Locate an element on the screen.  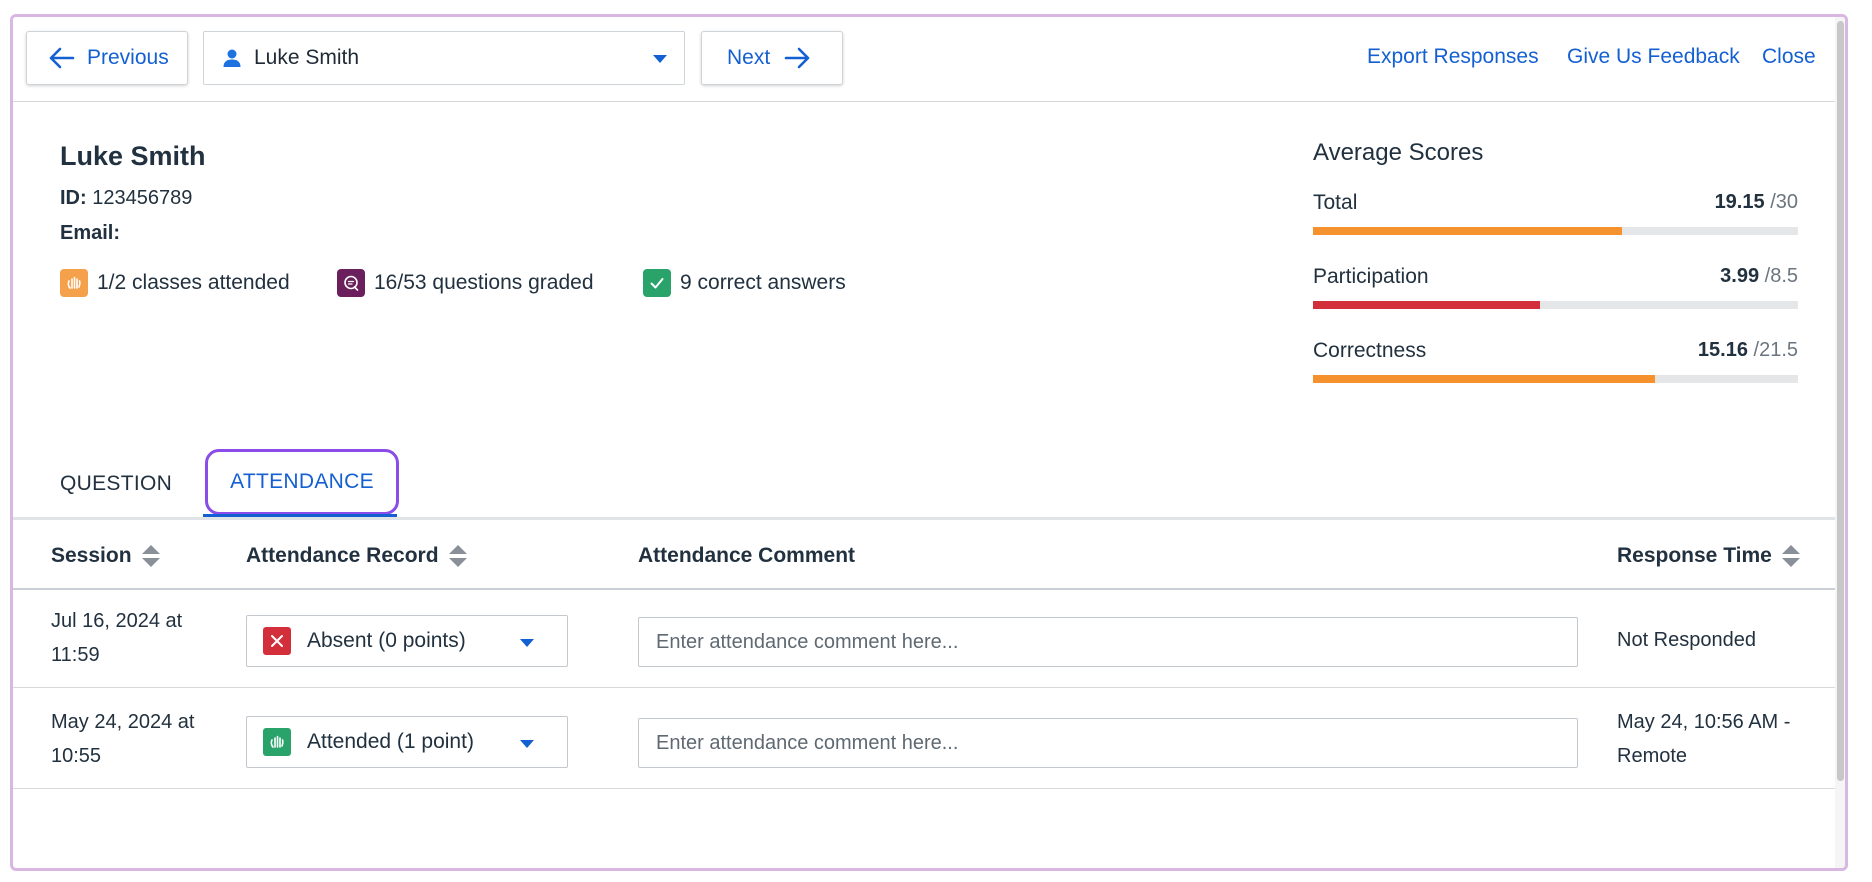
email-label: Email: is located at coordinates (90, 233).